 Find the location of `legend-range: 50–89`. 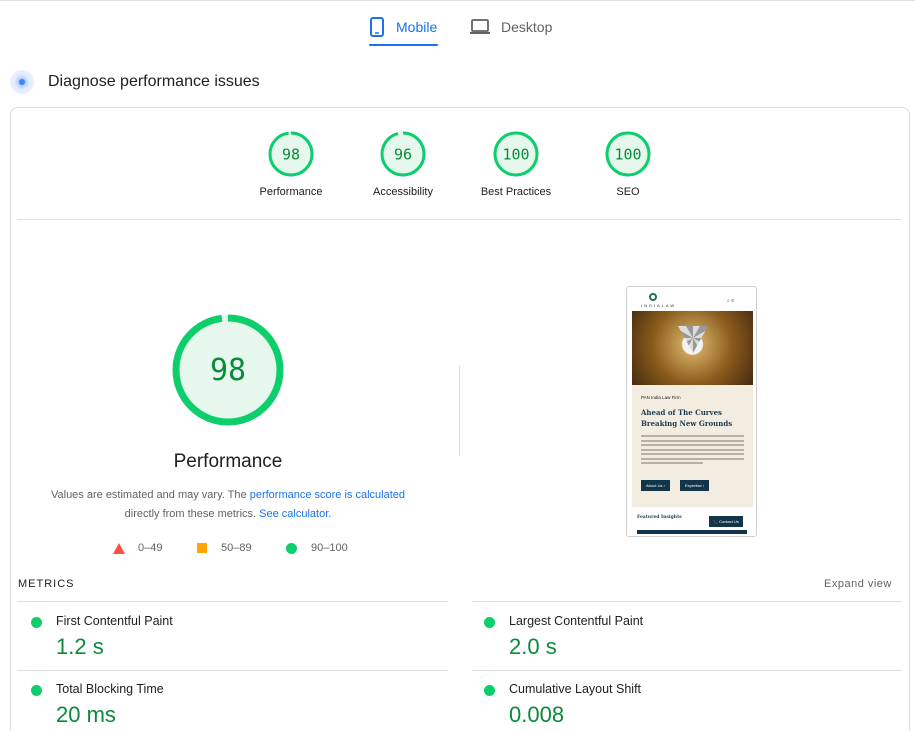

legend-range: 50–89 is located at coordinates (236, 548).